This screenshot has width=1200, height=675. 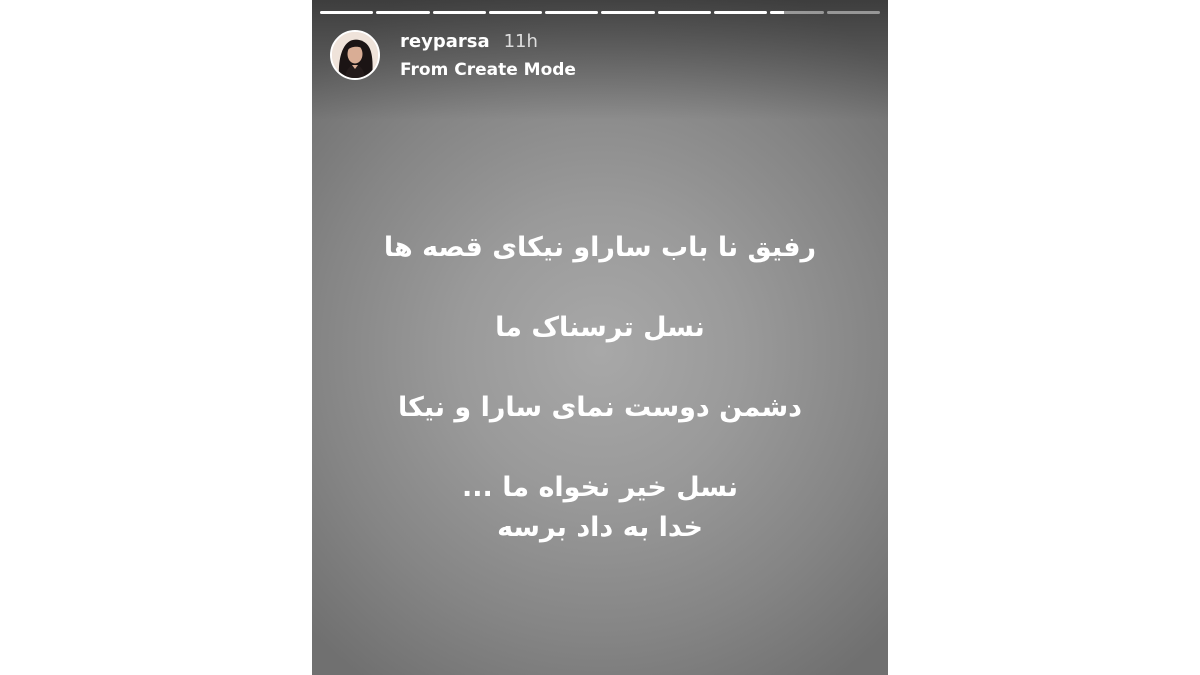 What do you see at coordinates (600, 247) in the screenshot?
I see `story-text-line-1: رفیق نا باب ساراو نیکای قصه ها` at bounding box center [600, 247].